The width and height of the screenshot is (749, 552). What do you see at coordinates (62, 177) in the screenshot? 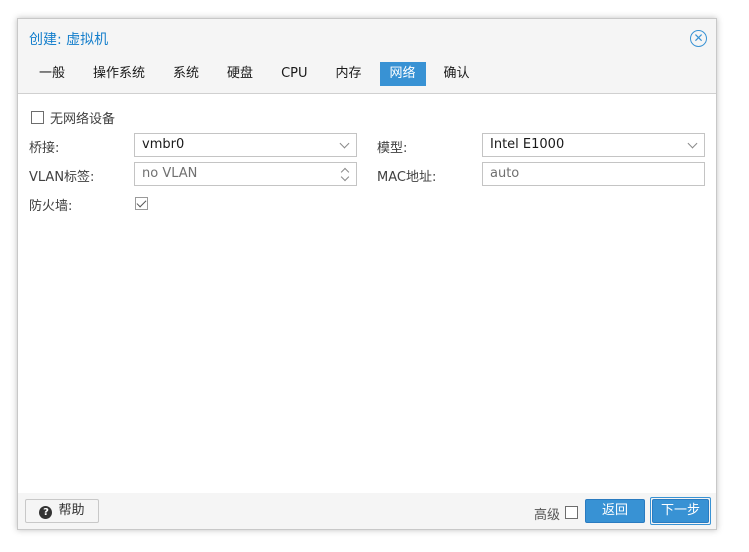
I see `vlan-label: VLAN标签:` at bounding box center [62, 177].